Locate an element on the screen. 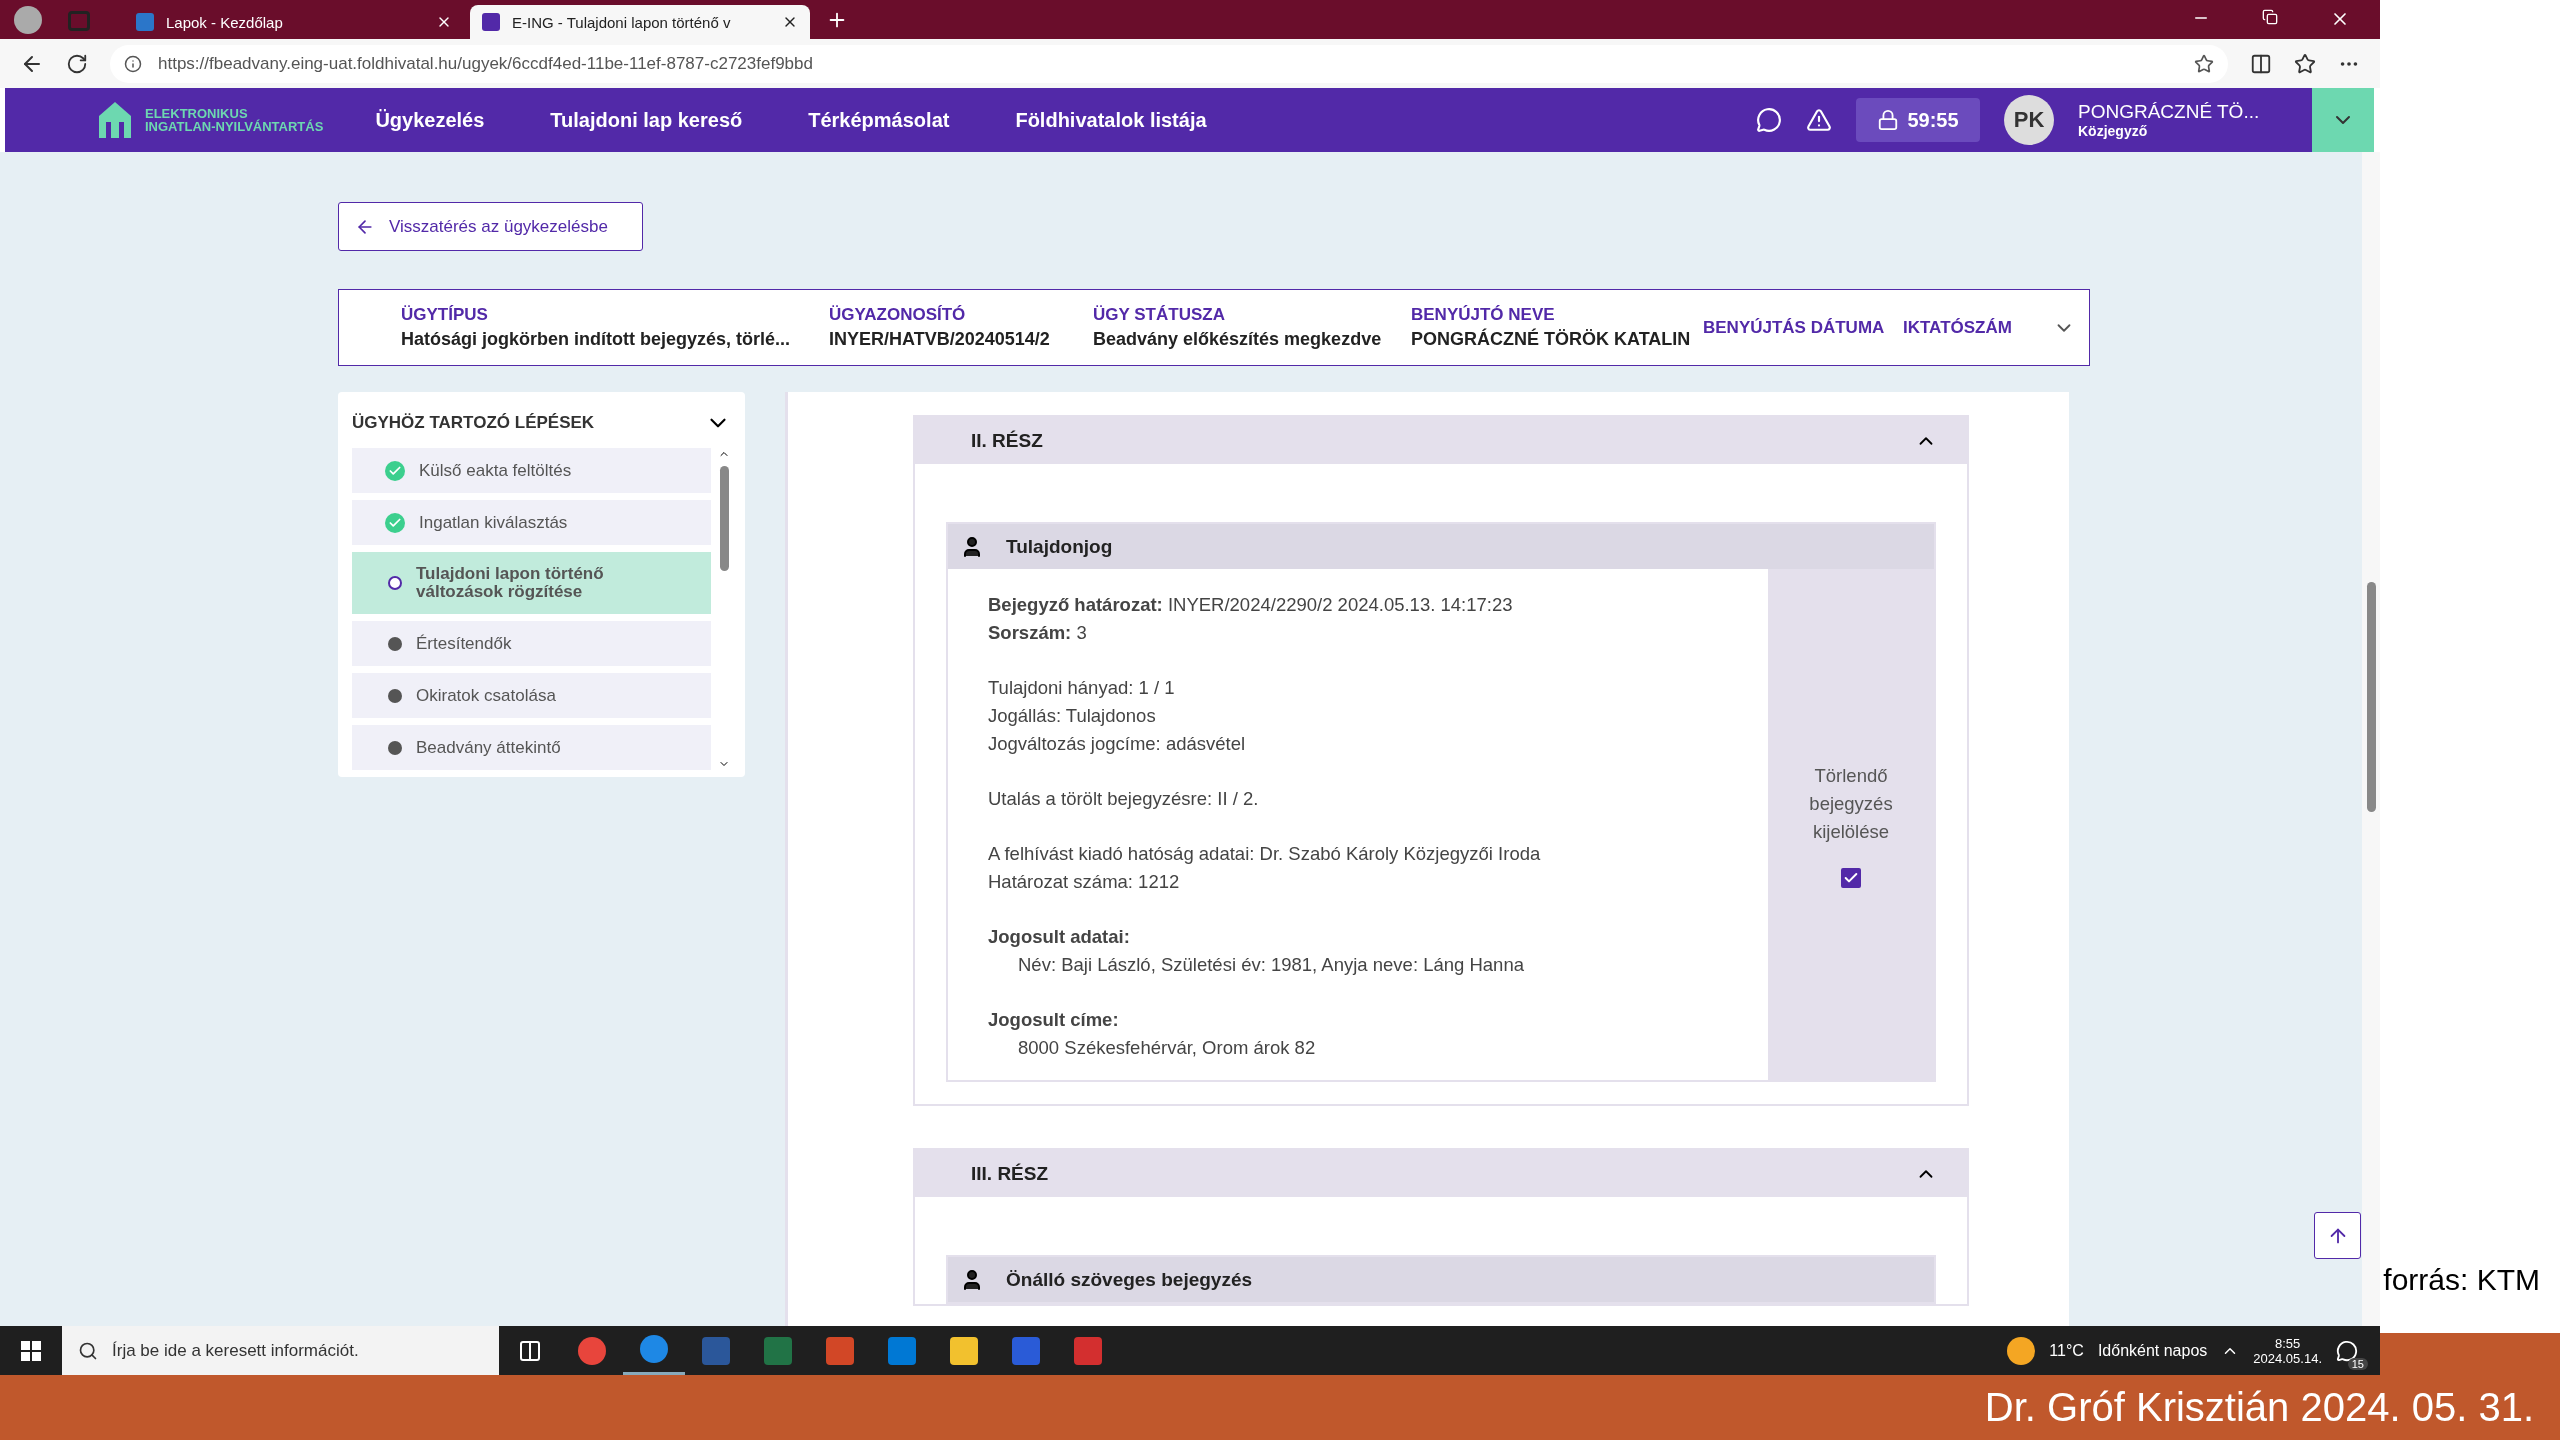 Image resolution: width=2560 pixels, height=1440 pixels. browser-tab: Lapok - Kezdőlap is located at coordinates (294, 22).